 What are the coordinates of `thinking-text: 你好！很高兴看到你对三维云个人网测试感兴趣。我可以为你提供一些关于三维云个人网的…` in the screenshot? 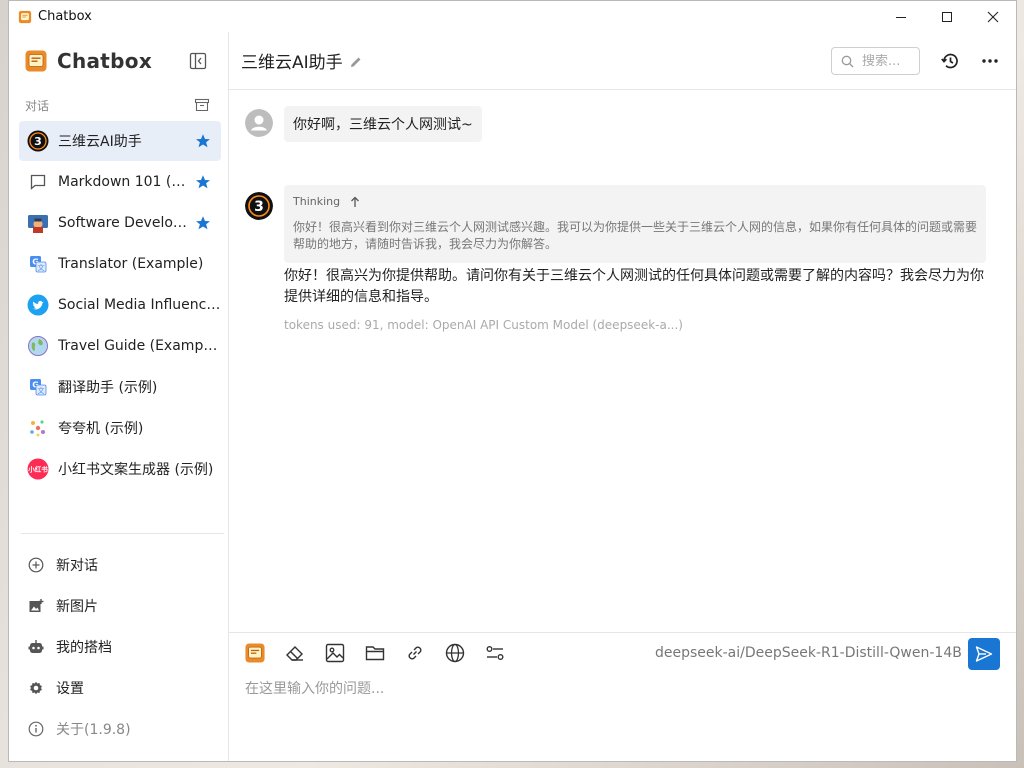 It's located at (635, 235).